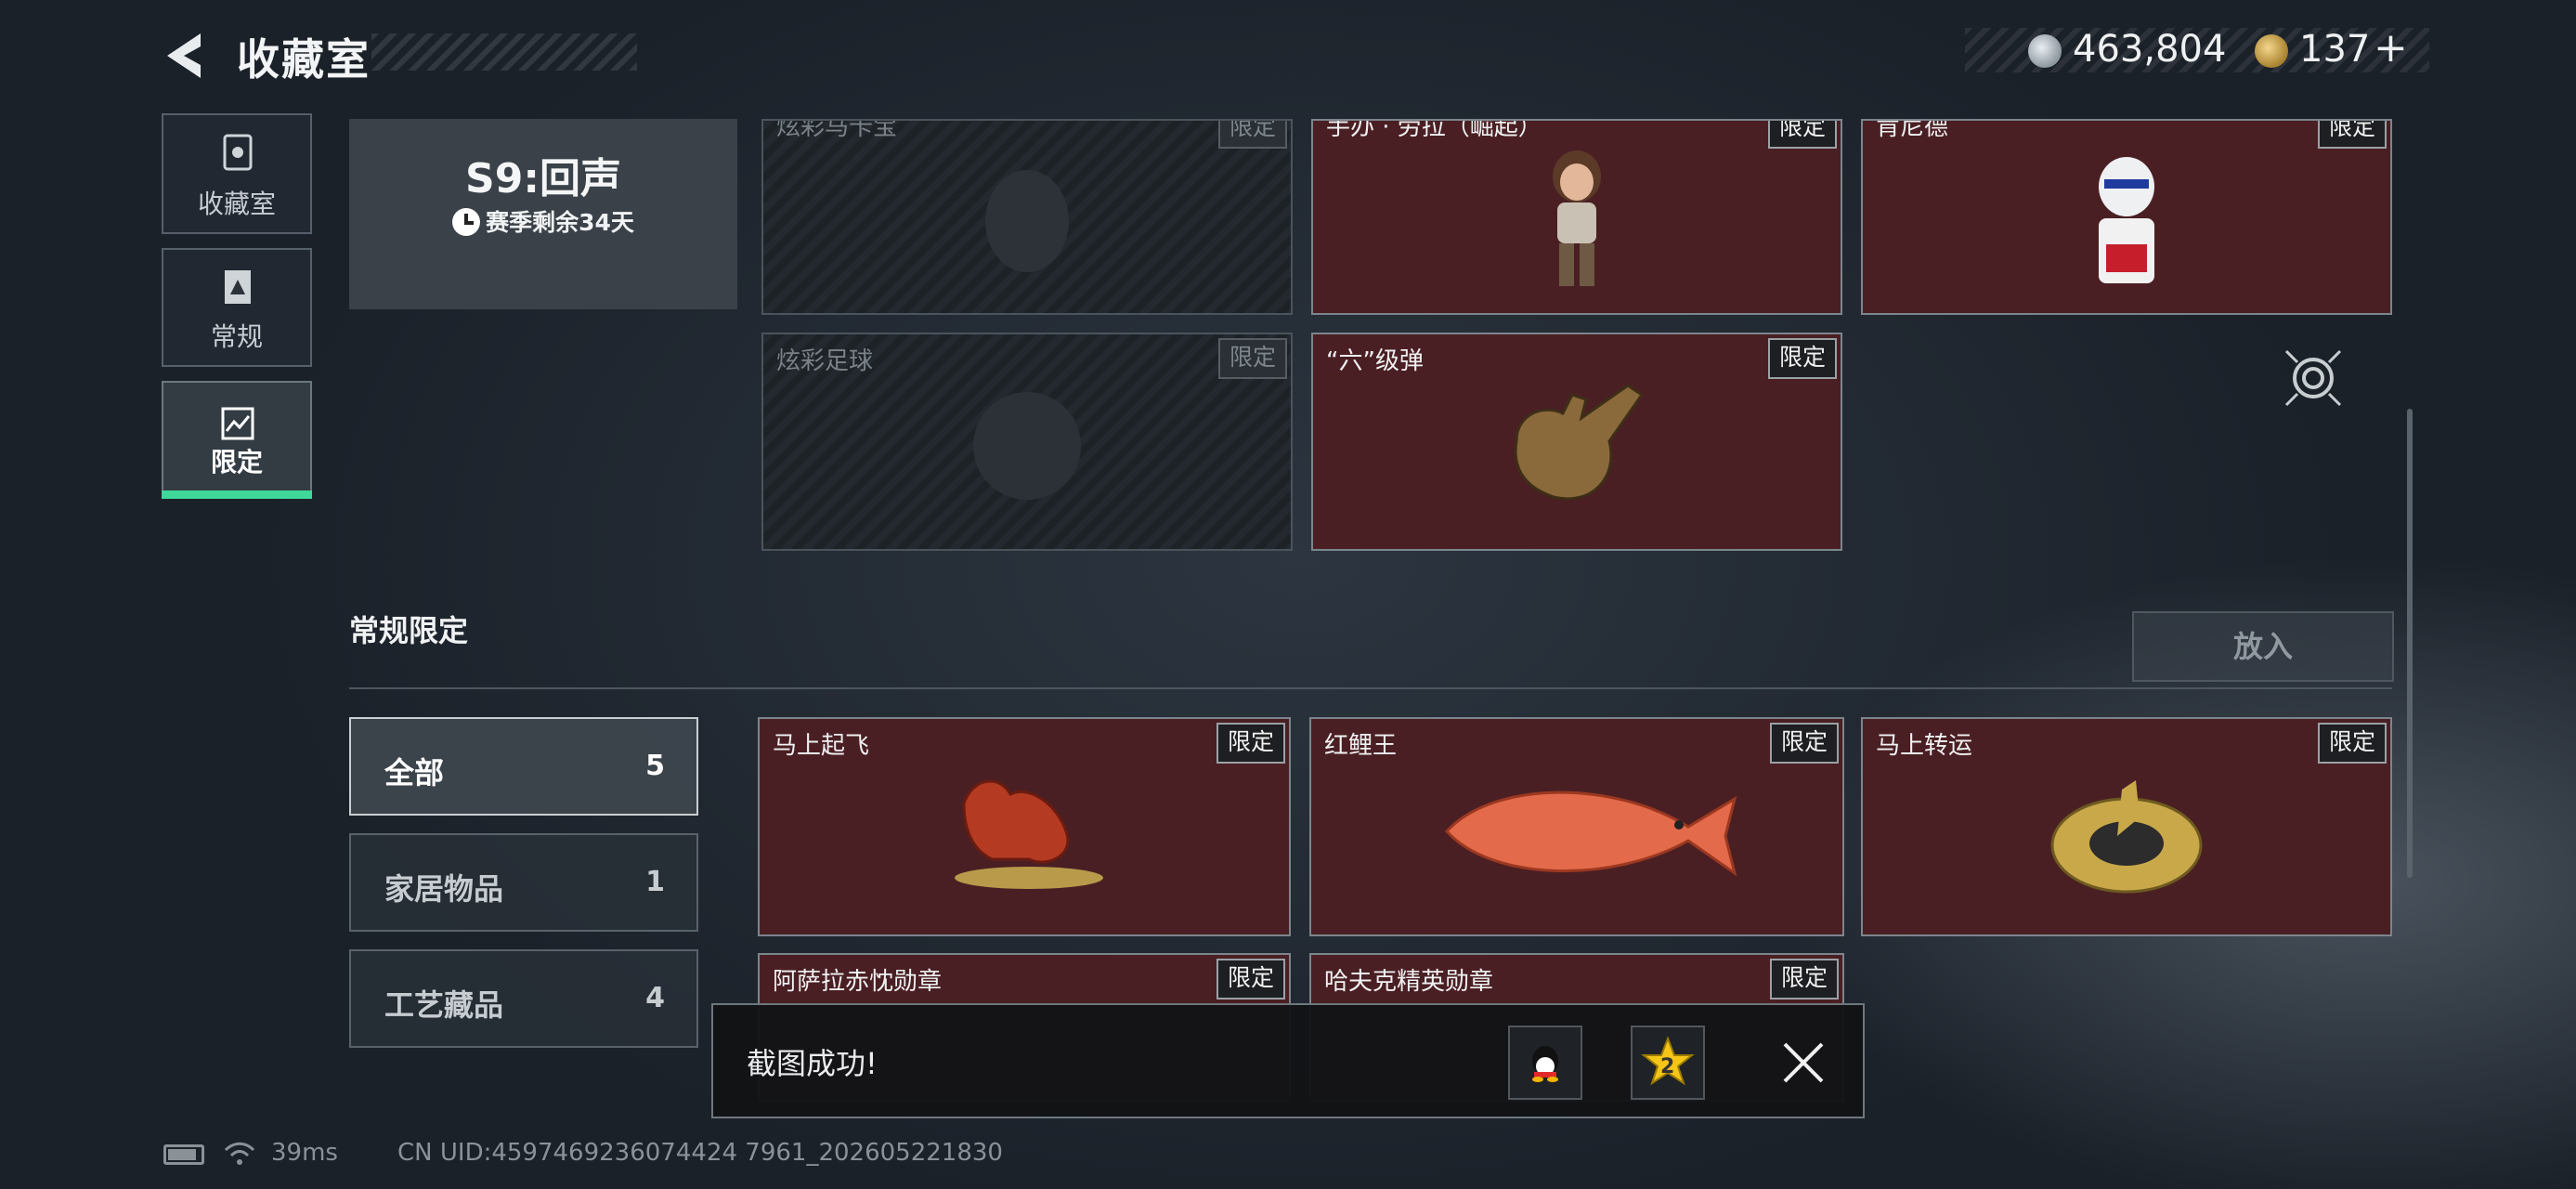 This screenshot has height=1189, width=2576. I want to click on clock-icon, so click(466, 222).